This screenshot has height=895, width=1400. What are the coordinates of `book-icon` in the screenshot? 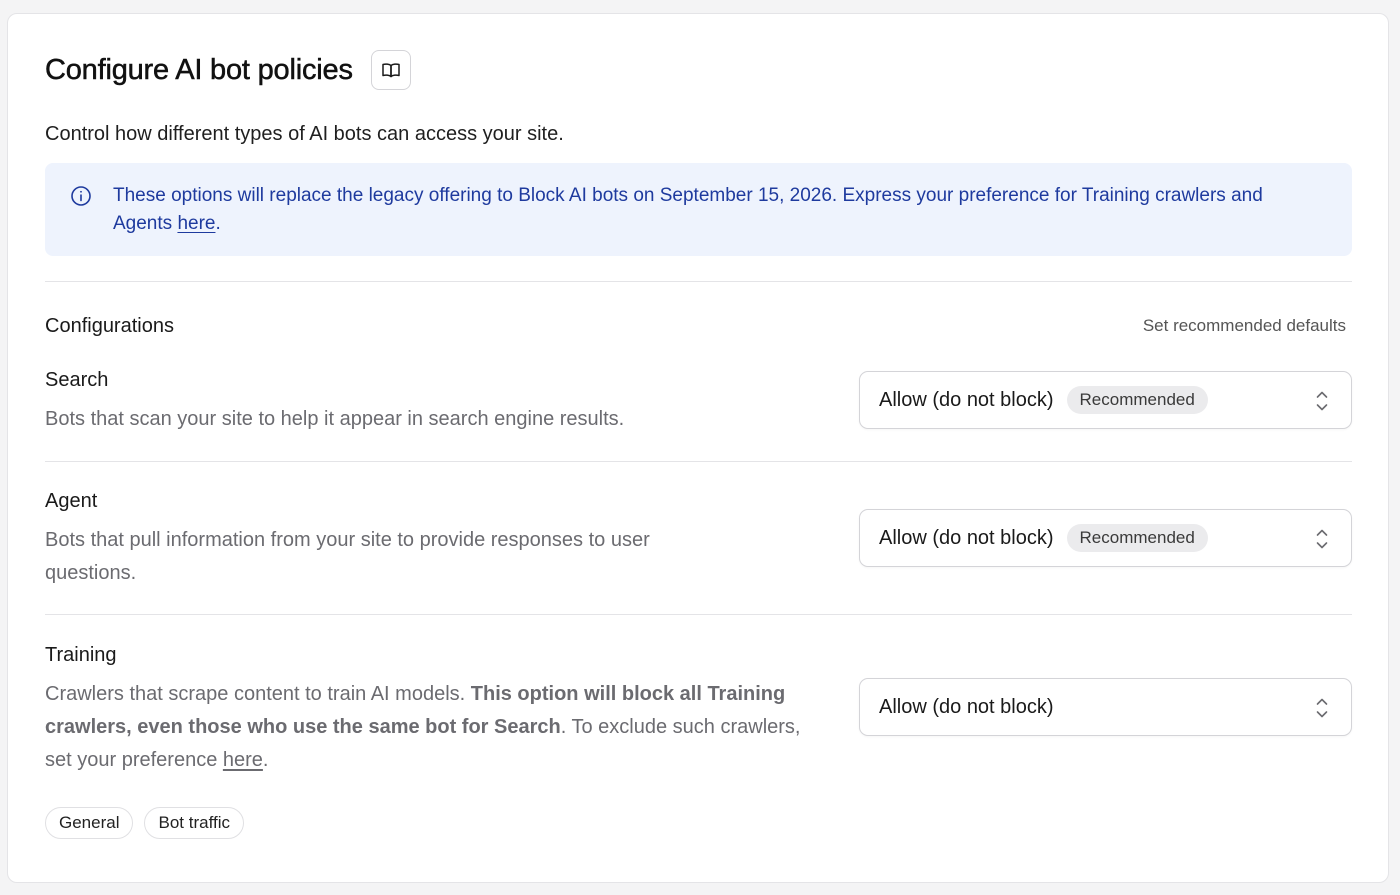 It's located at (391, 70).